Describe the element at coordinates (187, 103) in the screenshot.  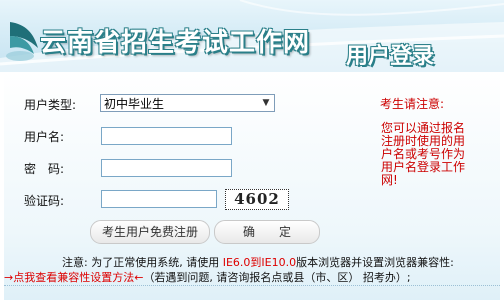
I see `user-type-select: 初中毕业生 ▼` at that location.